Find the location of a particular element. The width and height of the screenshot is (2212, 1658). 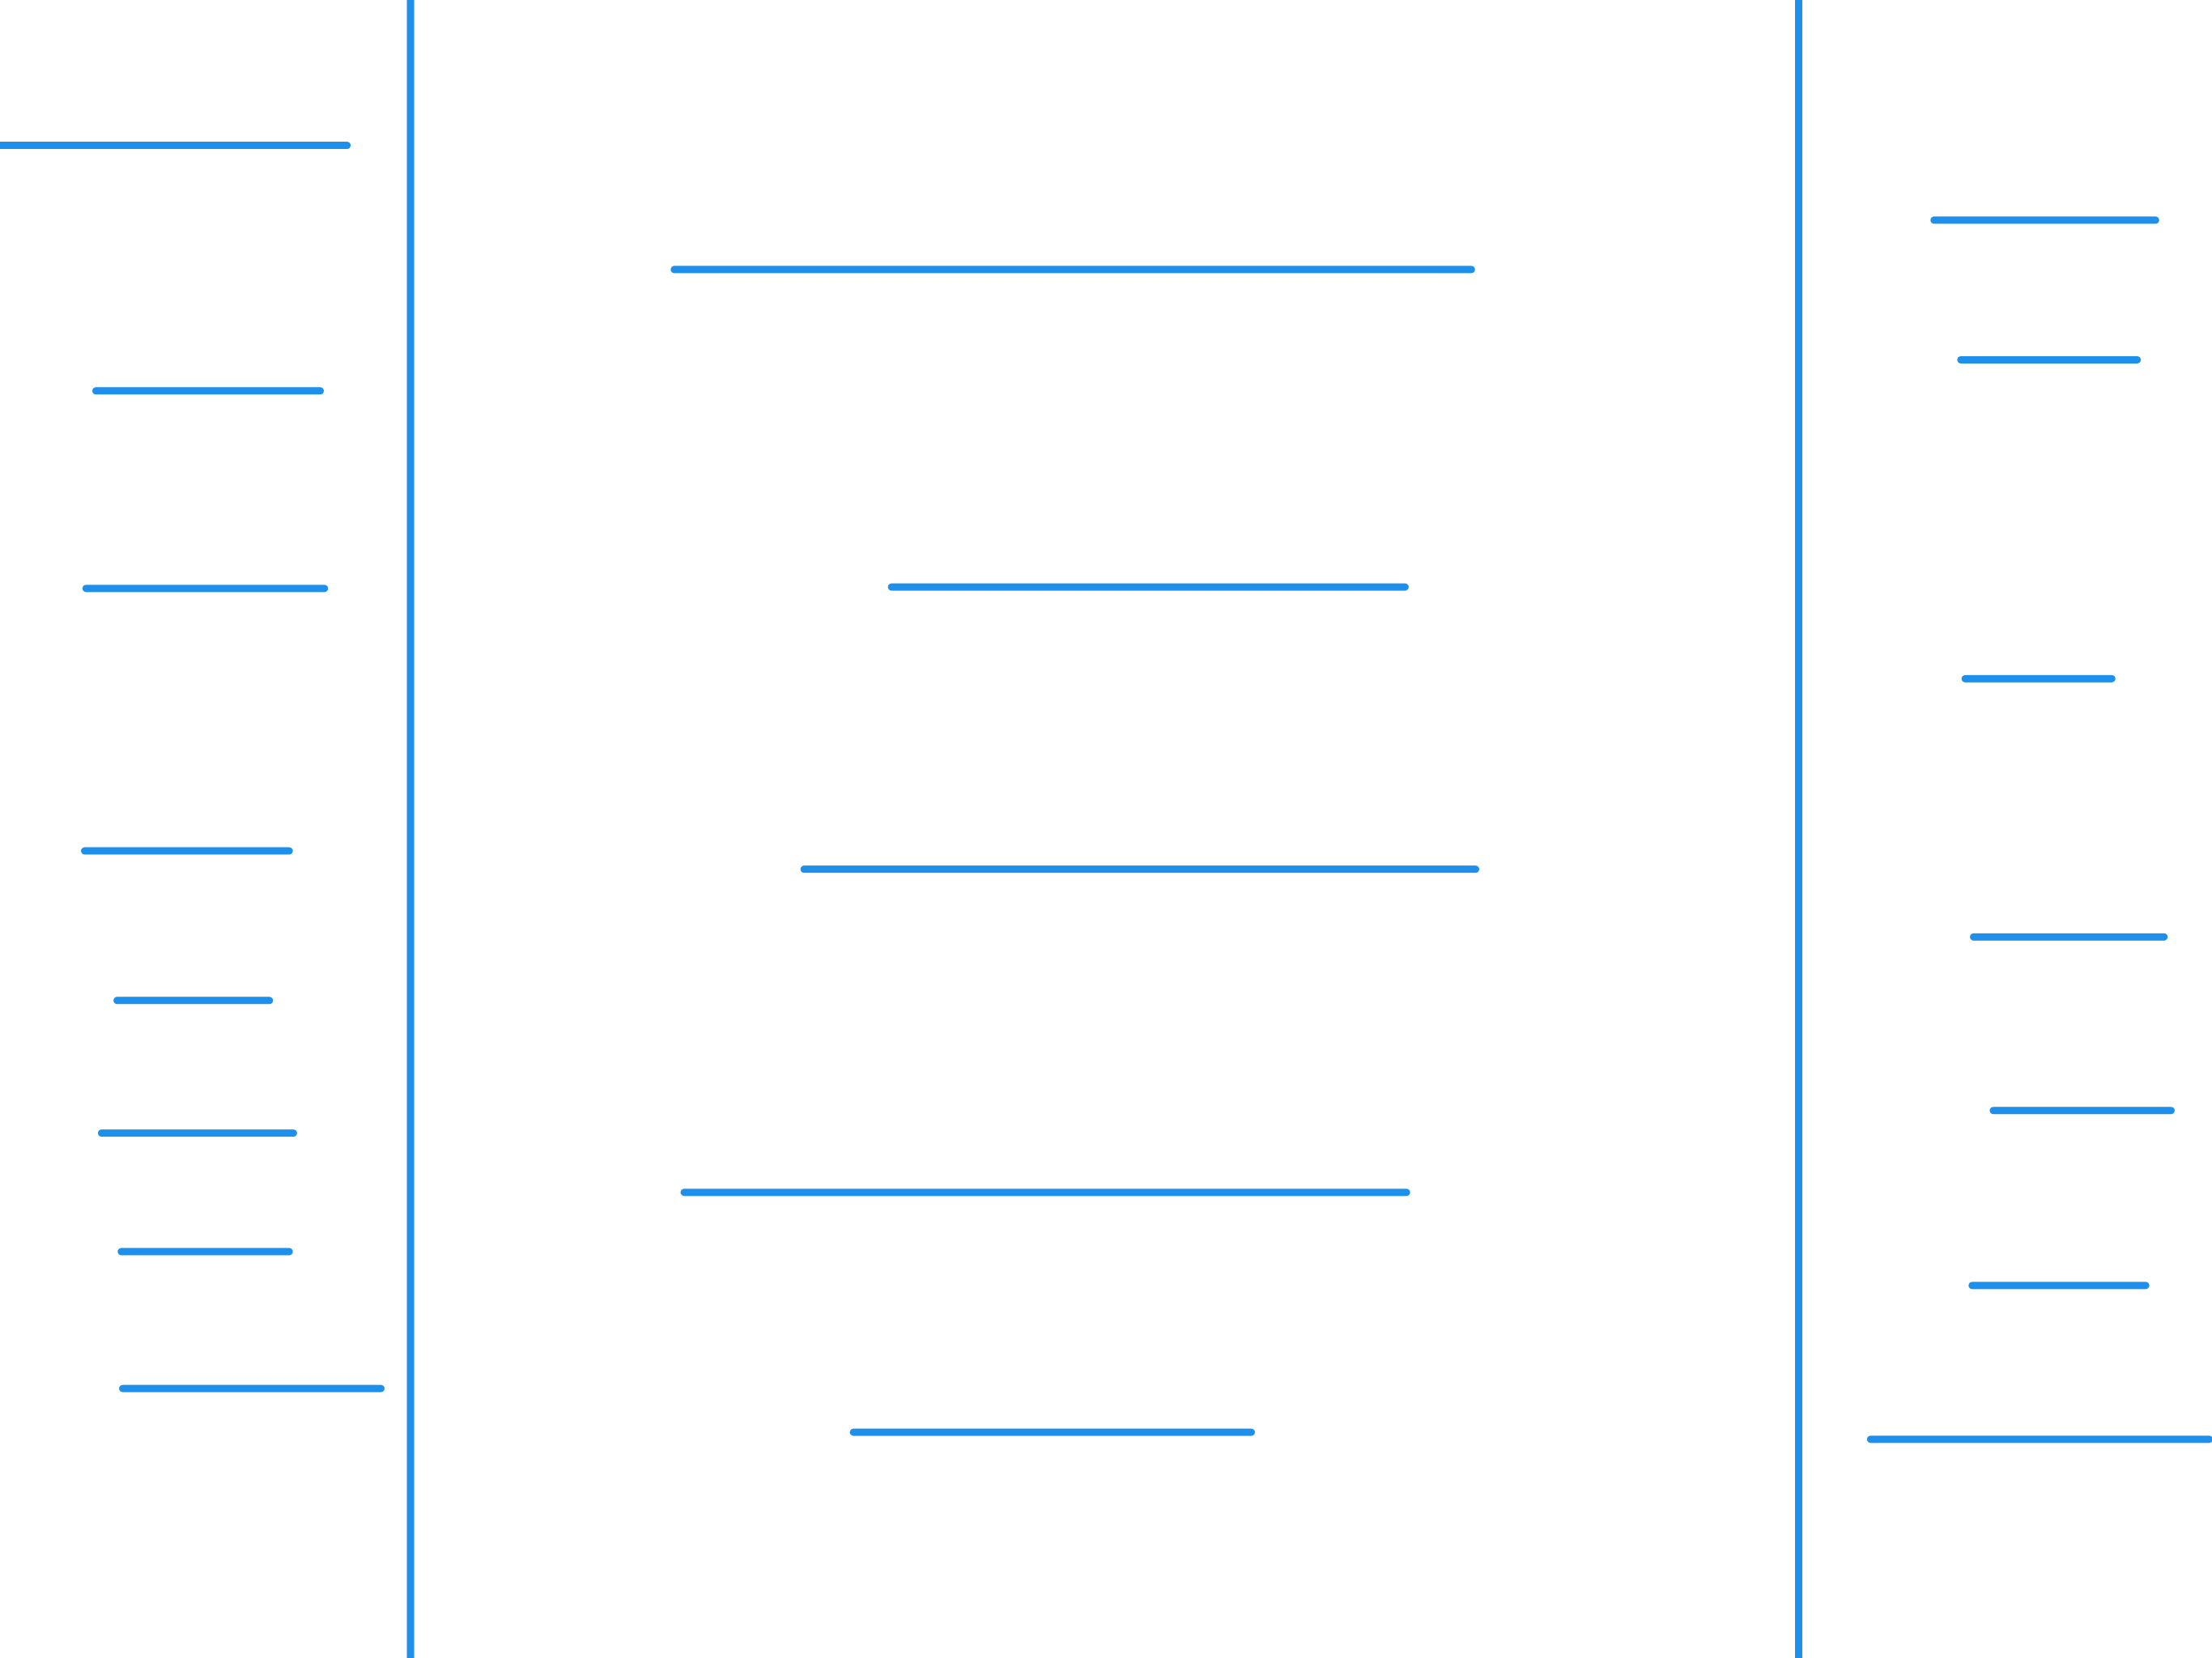

left-column is located at coordinates (193, 767).